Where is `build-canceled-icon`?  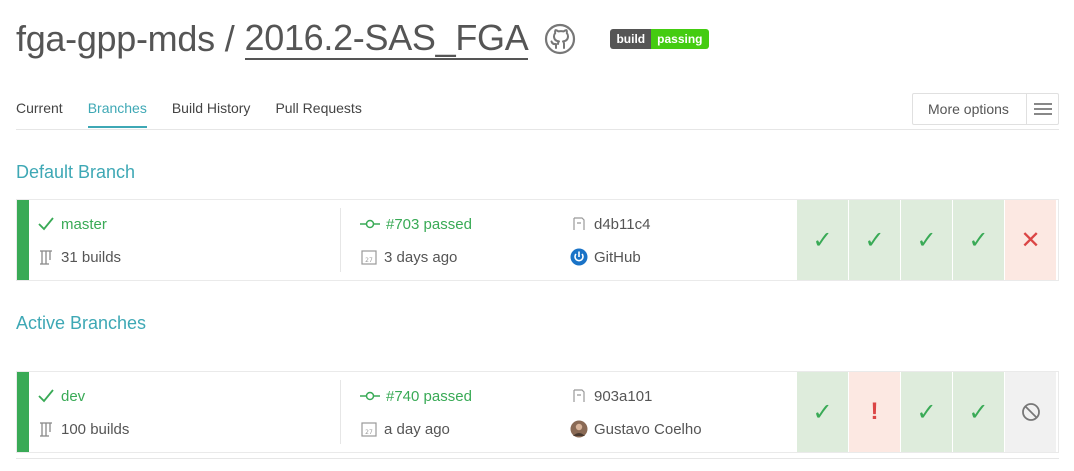
build-canceled-icon is located at coordinates (1030, 412).